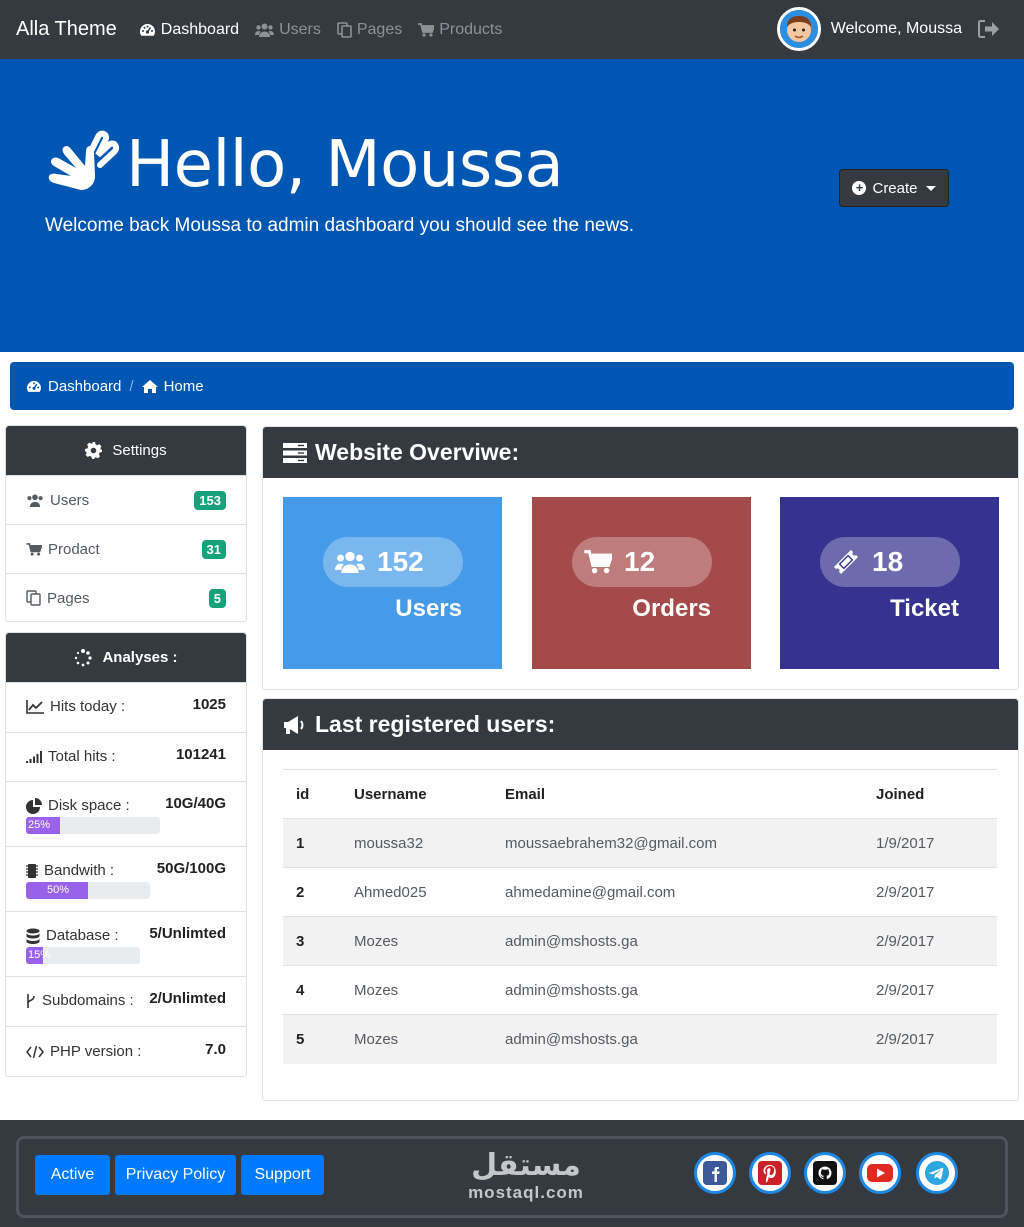 This screenshot has width=1024, height=1227. What do you see at coordinates (312, 843) in the screenshot?
I see `cell-id: 1` at bounding box center [312, 843].